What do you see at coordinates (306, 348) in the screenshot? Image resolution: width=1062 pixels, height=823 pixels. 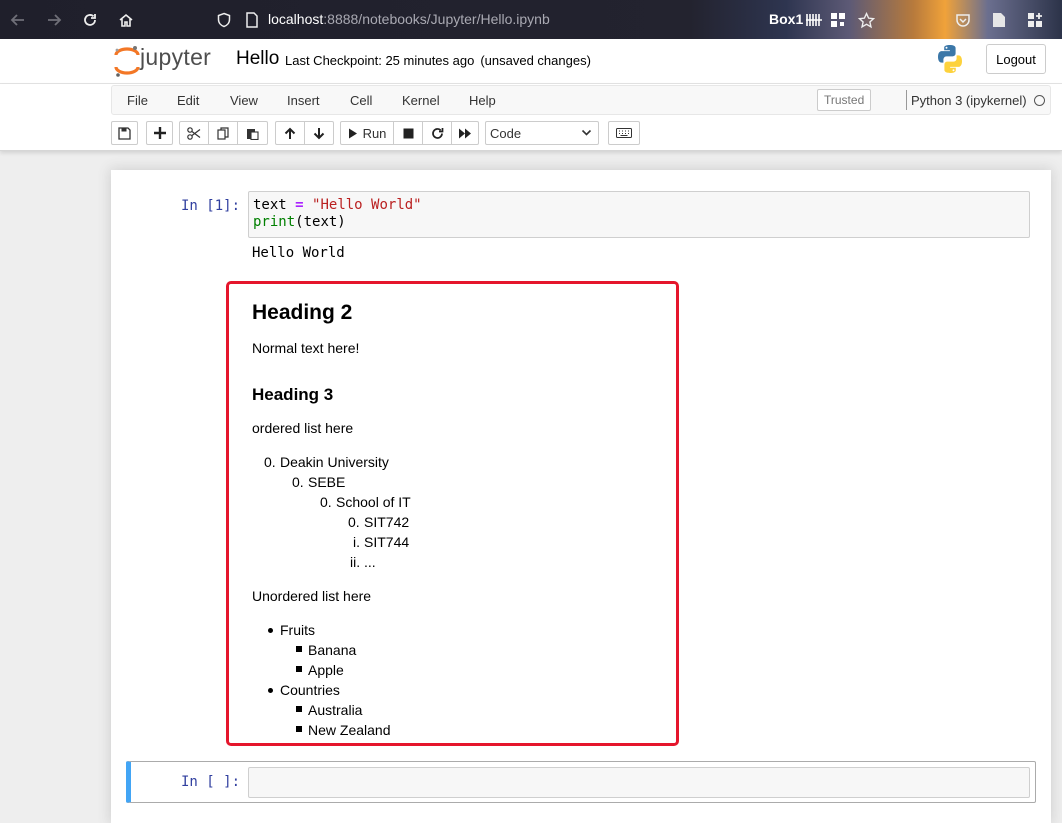 I see `md-paragraph-normal: Normal text here!` at bounding box center [306, 348].